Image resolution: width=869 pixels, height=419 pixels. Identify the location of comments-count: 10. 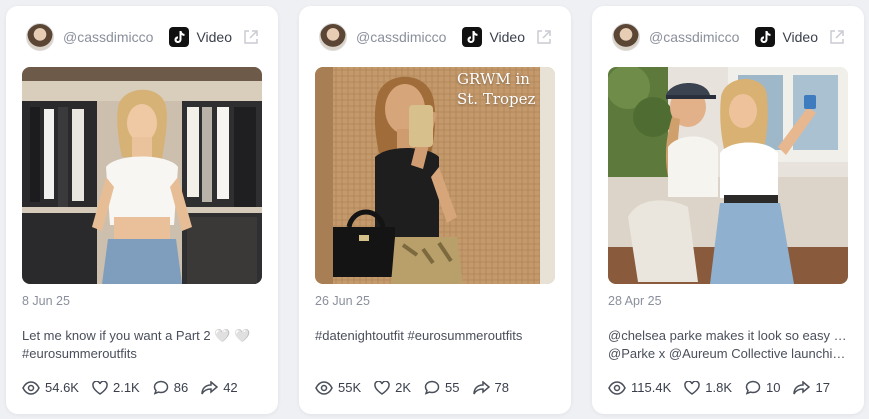
(773, 387).